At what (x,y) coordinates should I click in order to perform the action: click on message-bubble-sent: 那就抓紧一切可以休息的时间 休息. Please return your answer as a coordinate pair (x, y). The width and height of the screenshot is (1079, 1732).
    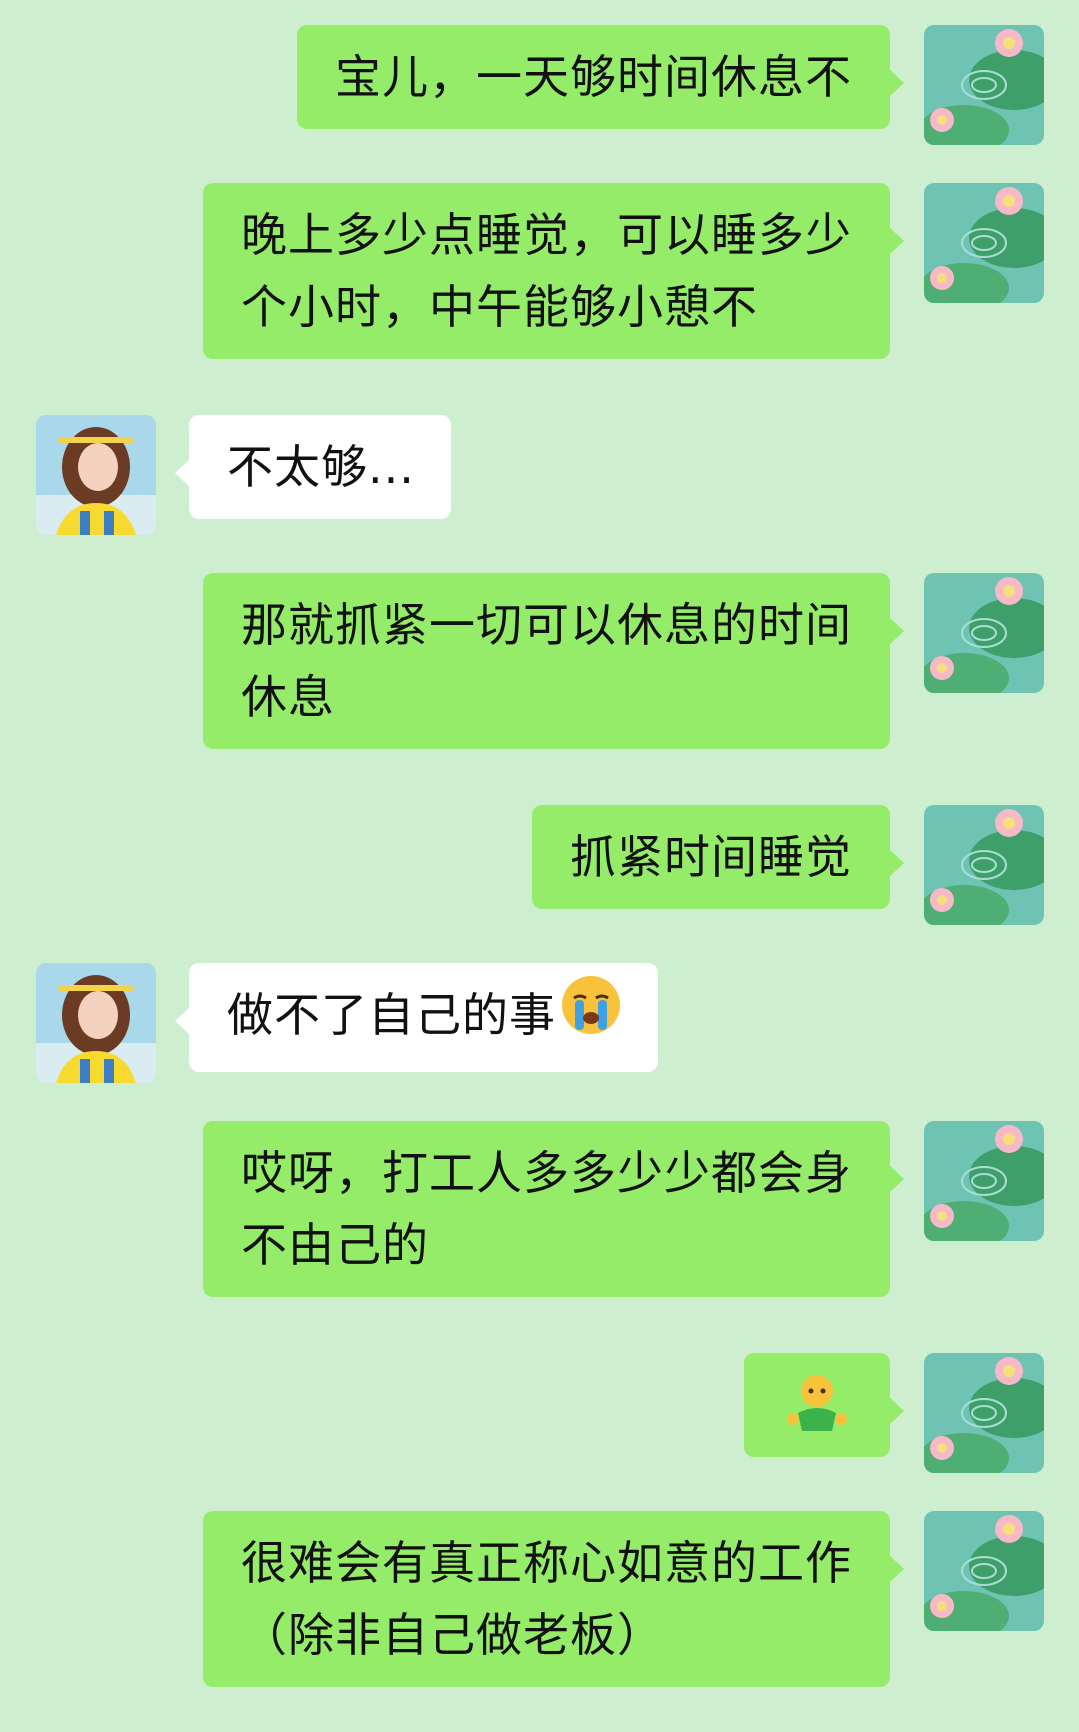
    Looking at the image, I should click on (553, 661).